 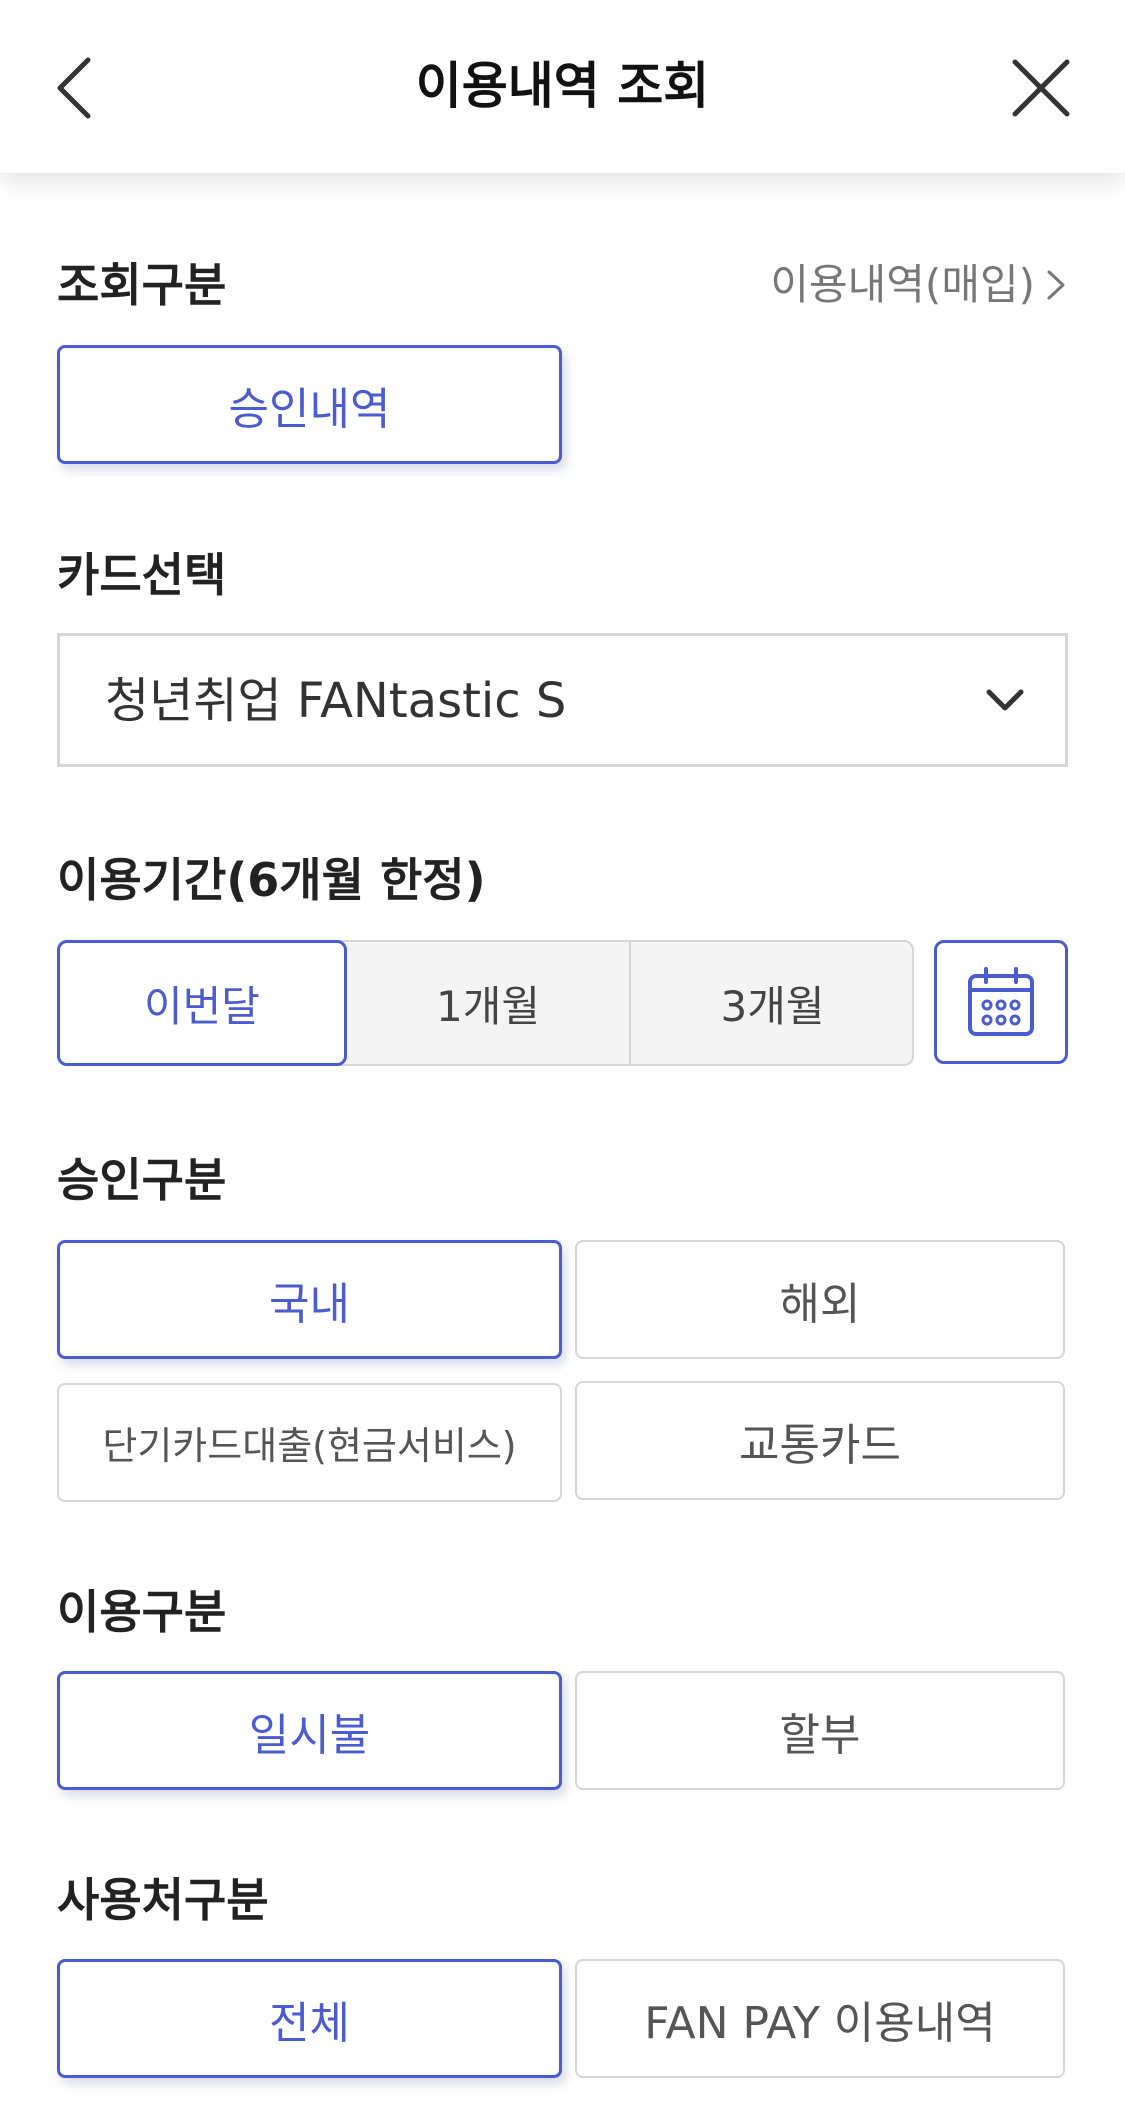 I want to click on approval-transit-card-button: 교통카드, so click(x=820, y=1440).